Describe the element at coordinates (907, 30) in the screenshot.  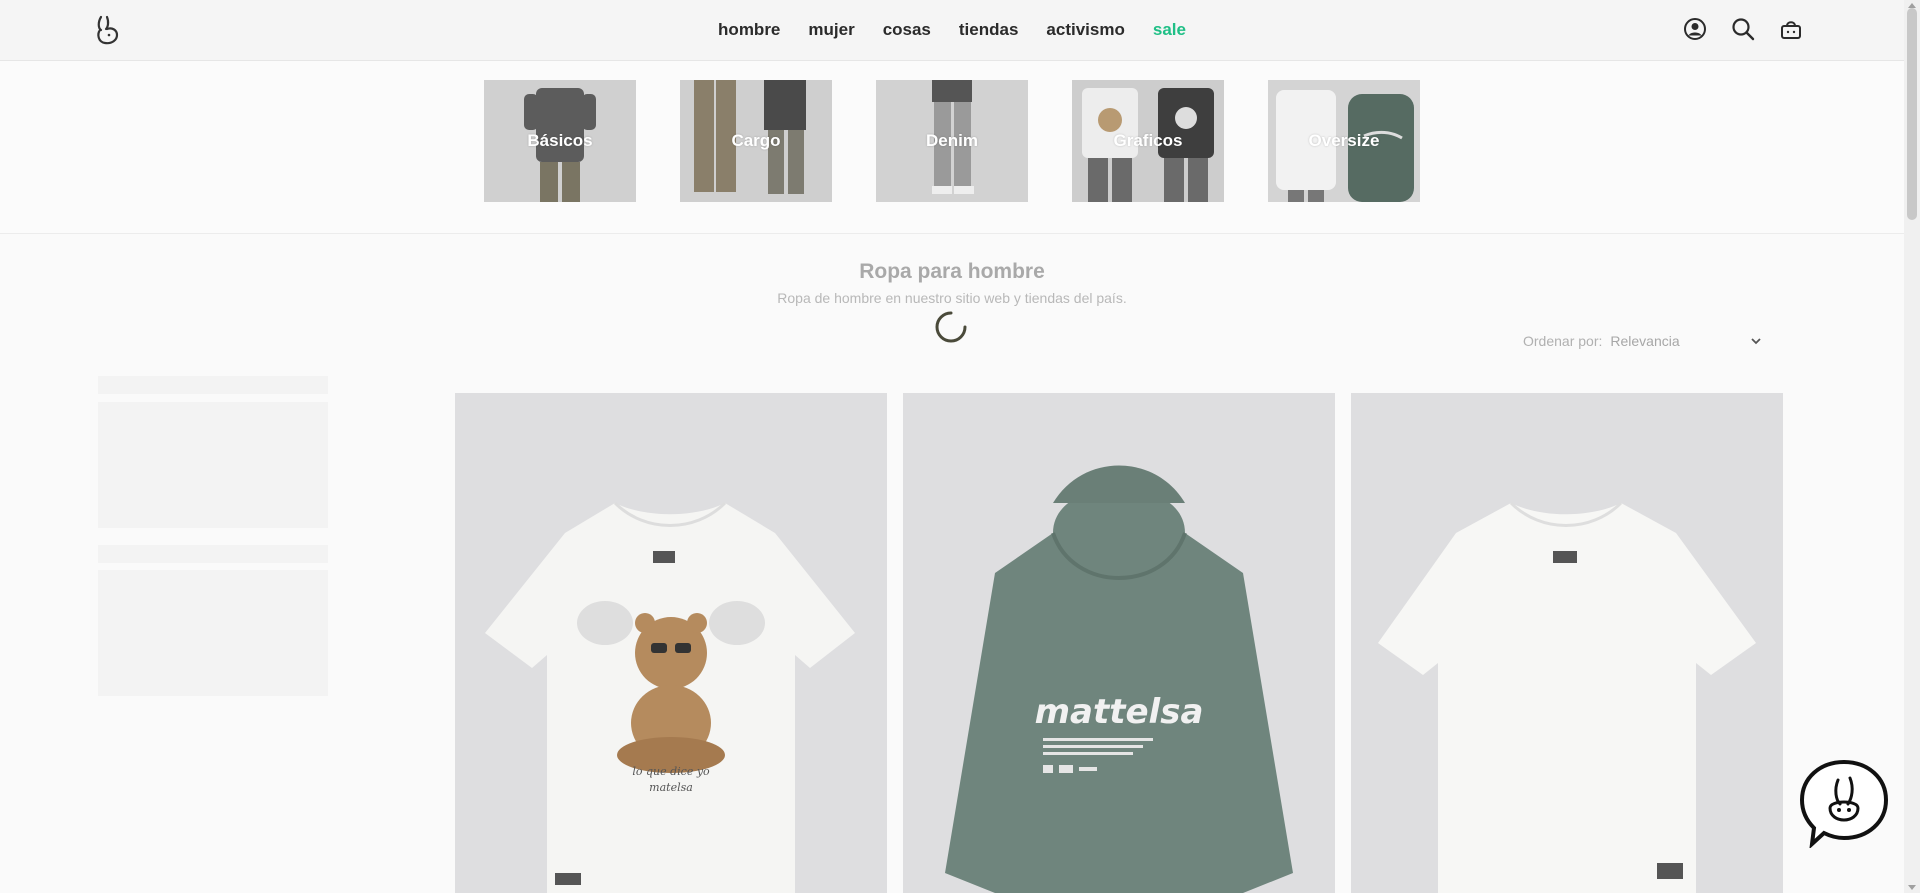
I see `nav-item-cosas: cosas` at that location.